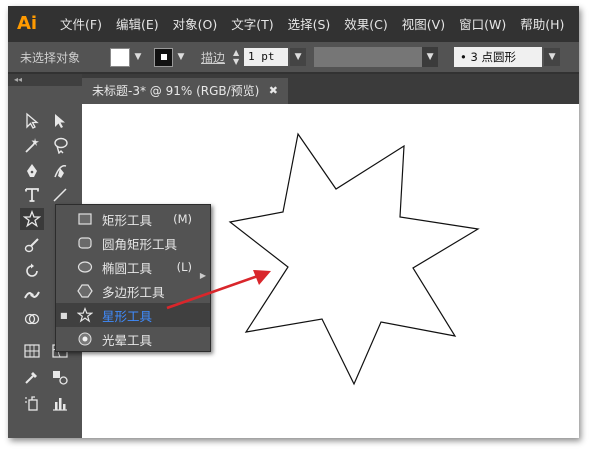  I want to click on shape-tool-active, so click(32, 219).